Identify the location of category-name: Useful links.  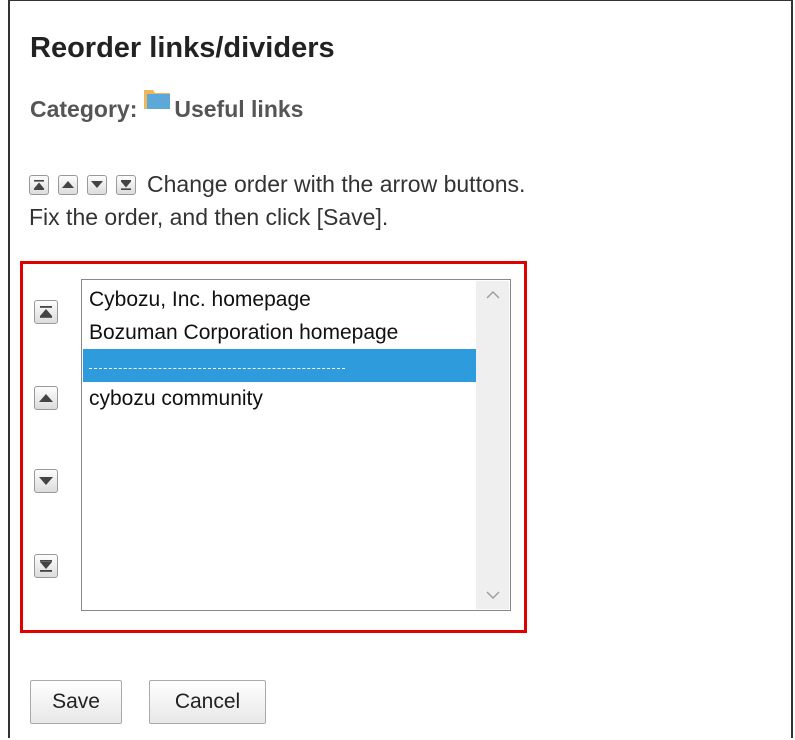
(239, 108).